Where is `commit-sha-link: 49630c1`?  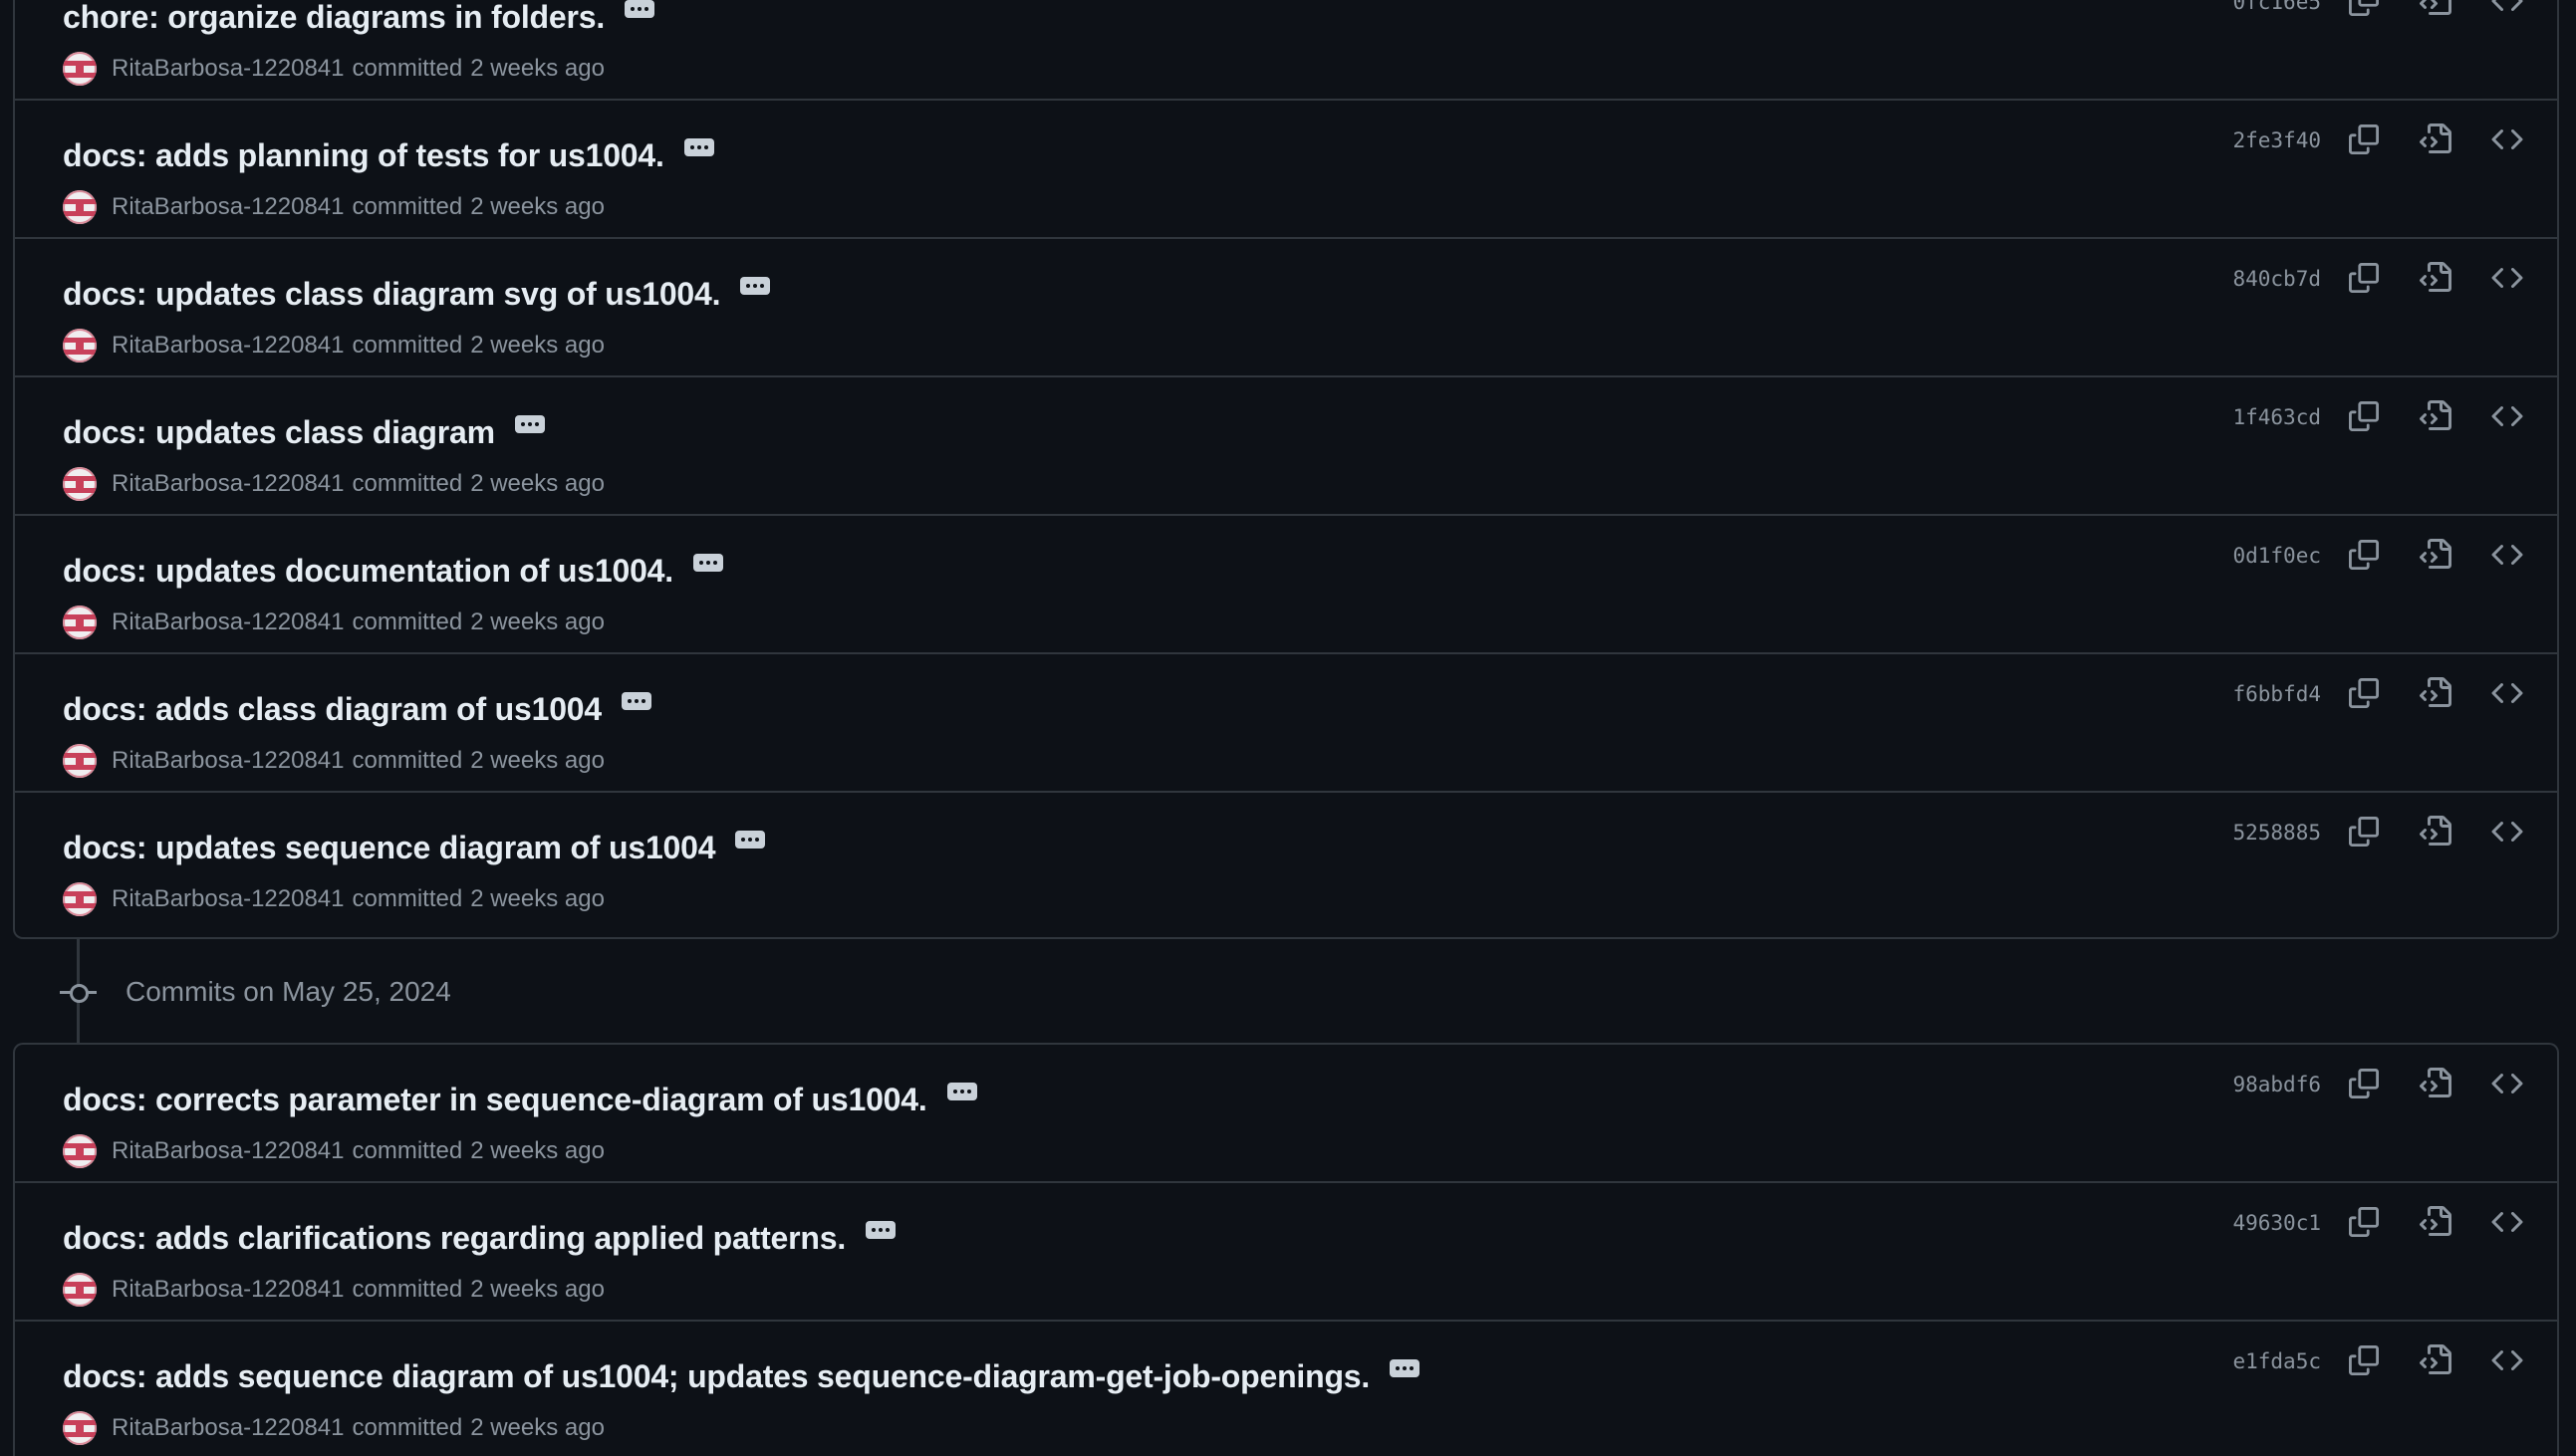 commit-sha-link: 49630c1 is located at coordinates (2266, 1223).